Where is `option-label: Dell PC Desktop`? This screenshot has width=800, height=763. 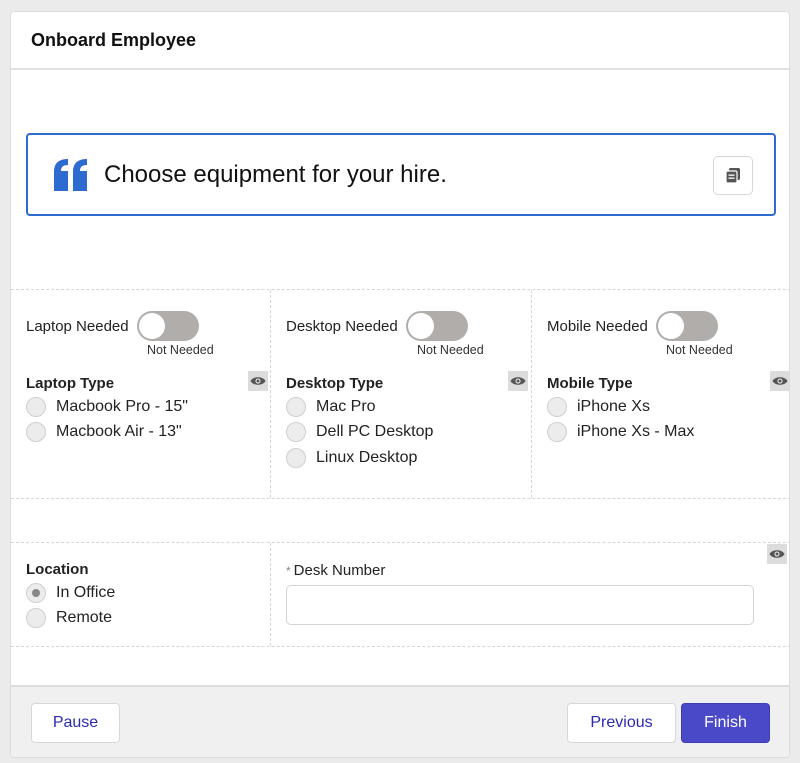 option-label: Dell PC Desktop is located at coordinates (375, 432).